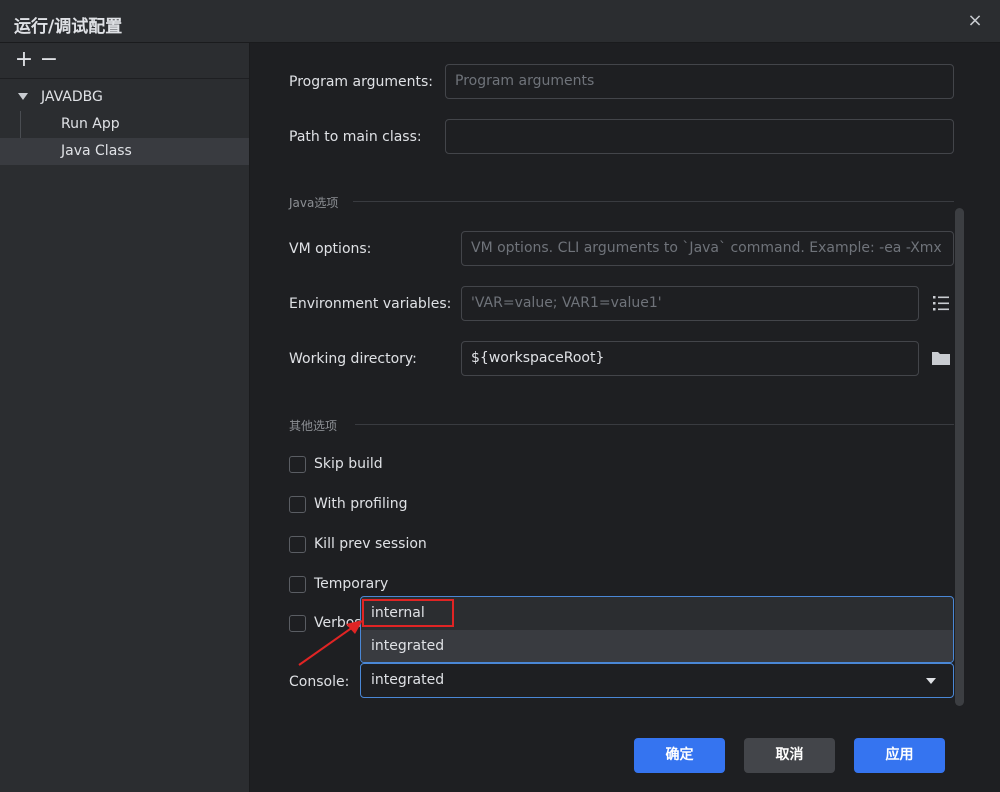 The width and height of the screenshot is (1000, 792). What do you see at coordinates (351, 584) in the screenshot?
I see `temporary-label: Temporary` at bounding box center [351, 584].